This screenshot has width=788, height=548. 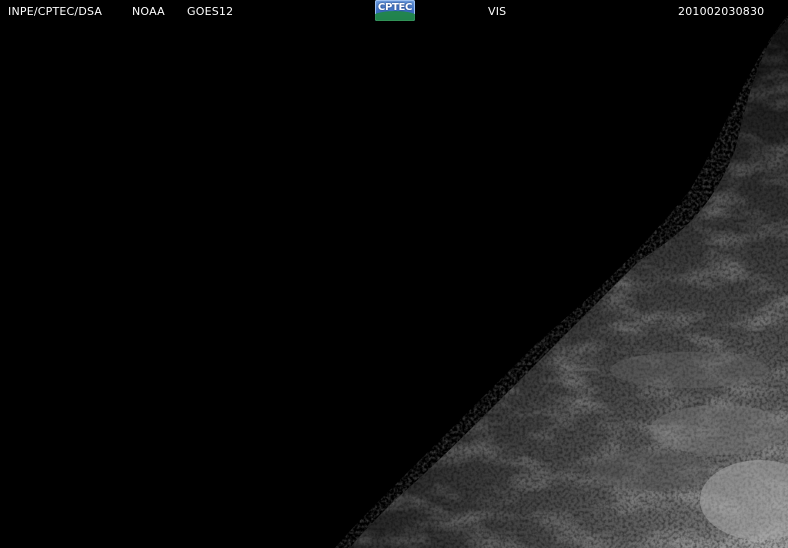 What do you see at coordinates (497, 11) in the screenshot?
I see `channel-label: VIS` at bounding box center [497, 11].